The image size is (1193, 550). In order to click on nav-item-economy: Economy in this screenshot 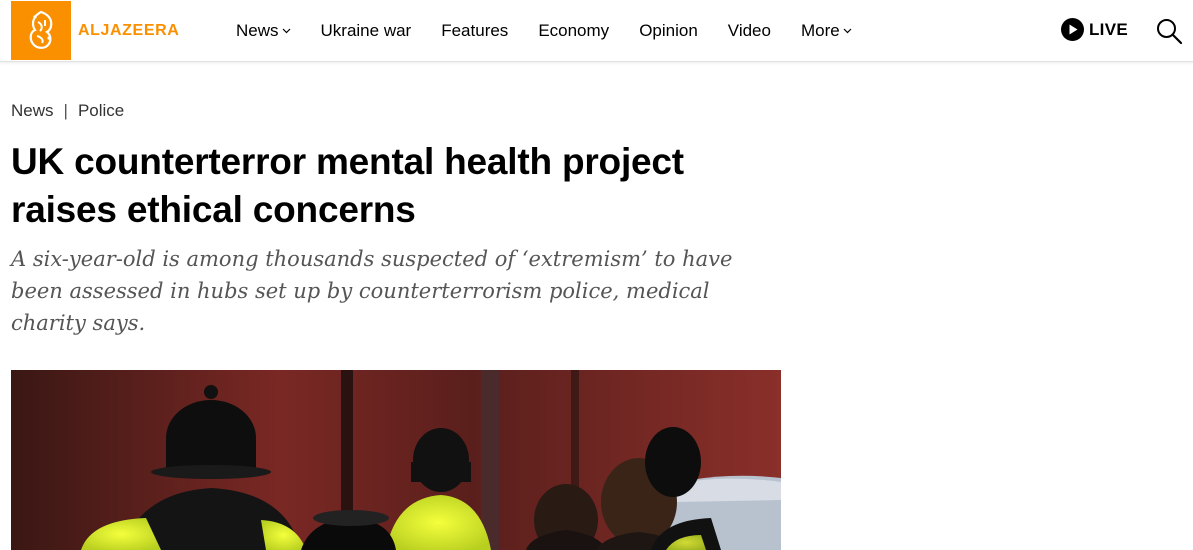, I will do `click(573, 31)`.